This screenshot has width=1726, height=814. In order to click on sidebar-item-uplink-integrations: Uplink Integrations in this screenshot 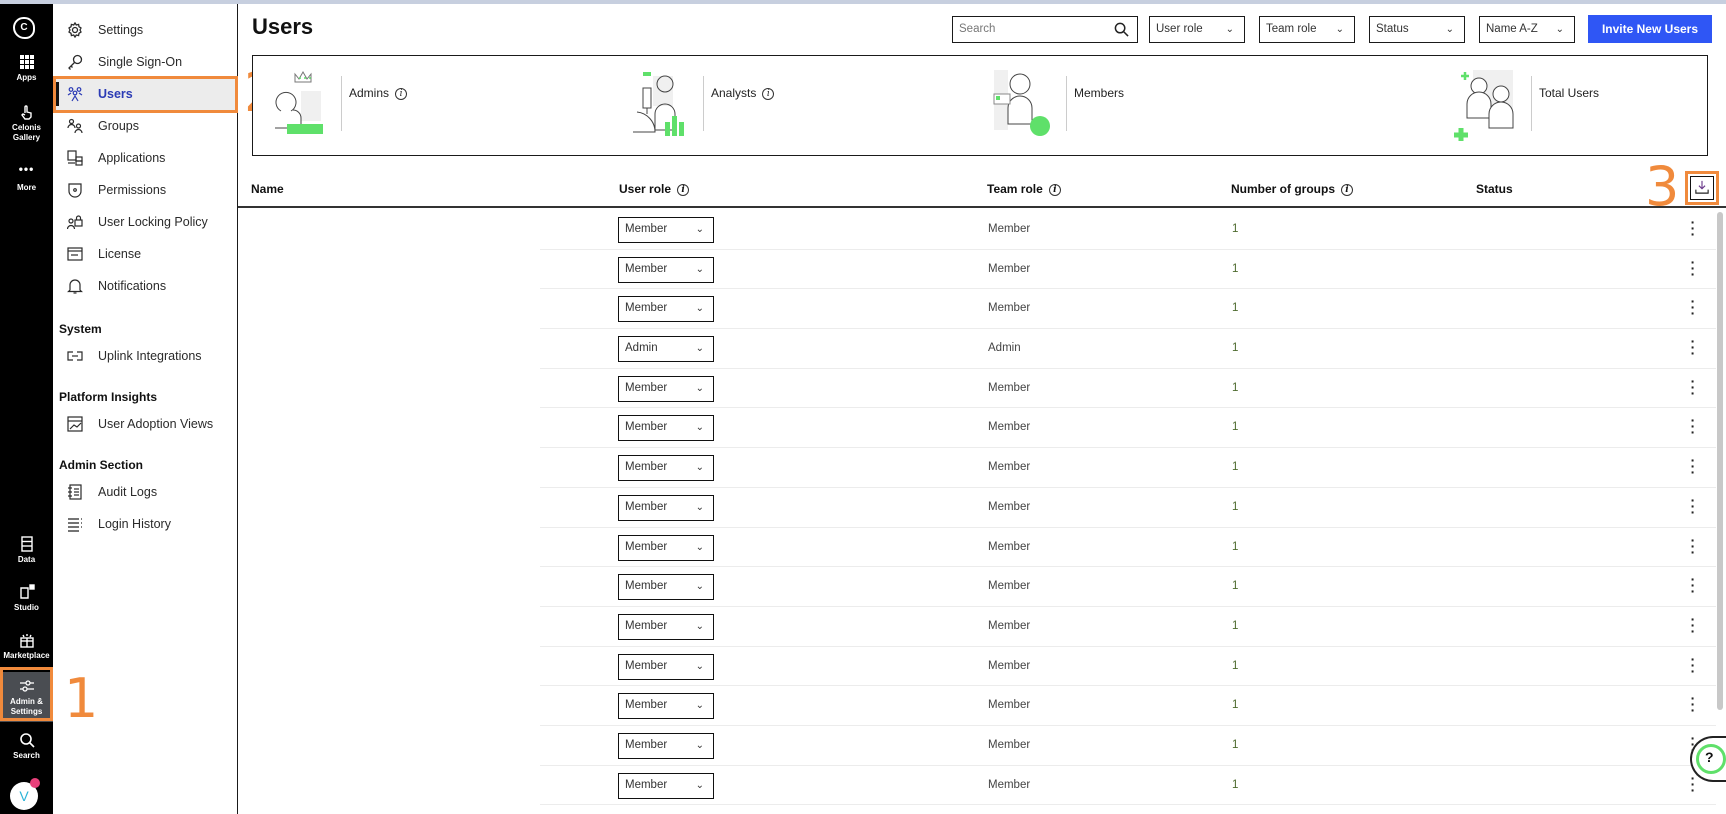, I will do `click(145, 356)`.